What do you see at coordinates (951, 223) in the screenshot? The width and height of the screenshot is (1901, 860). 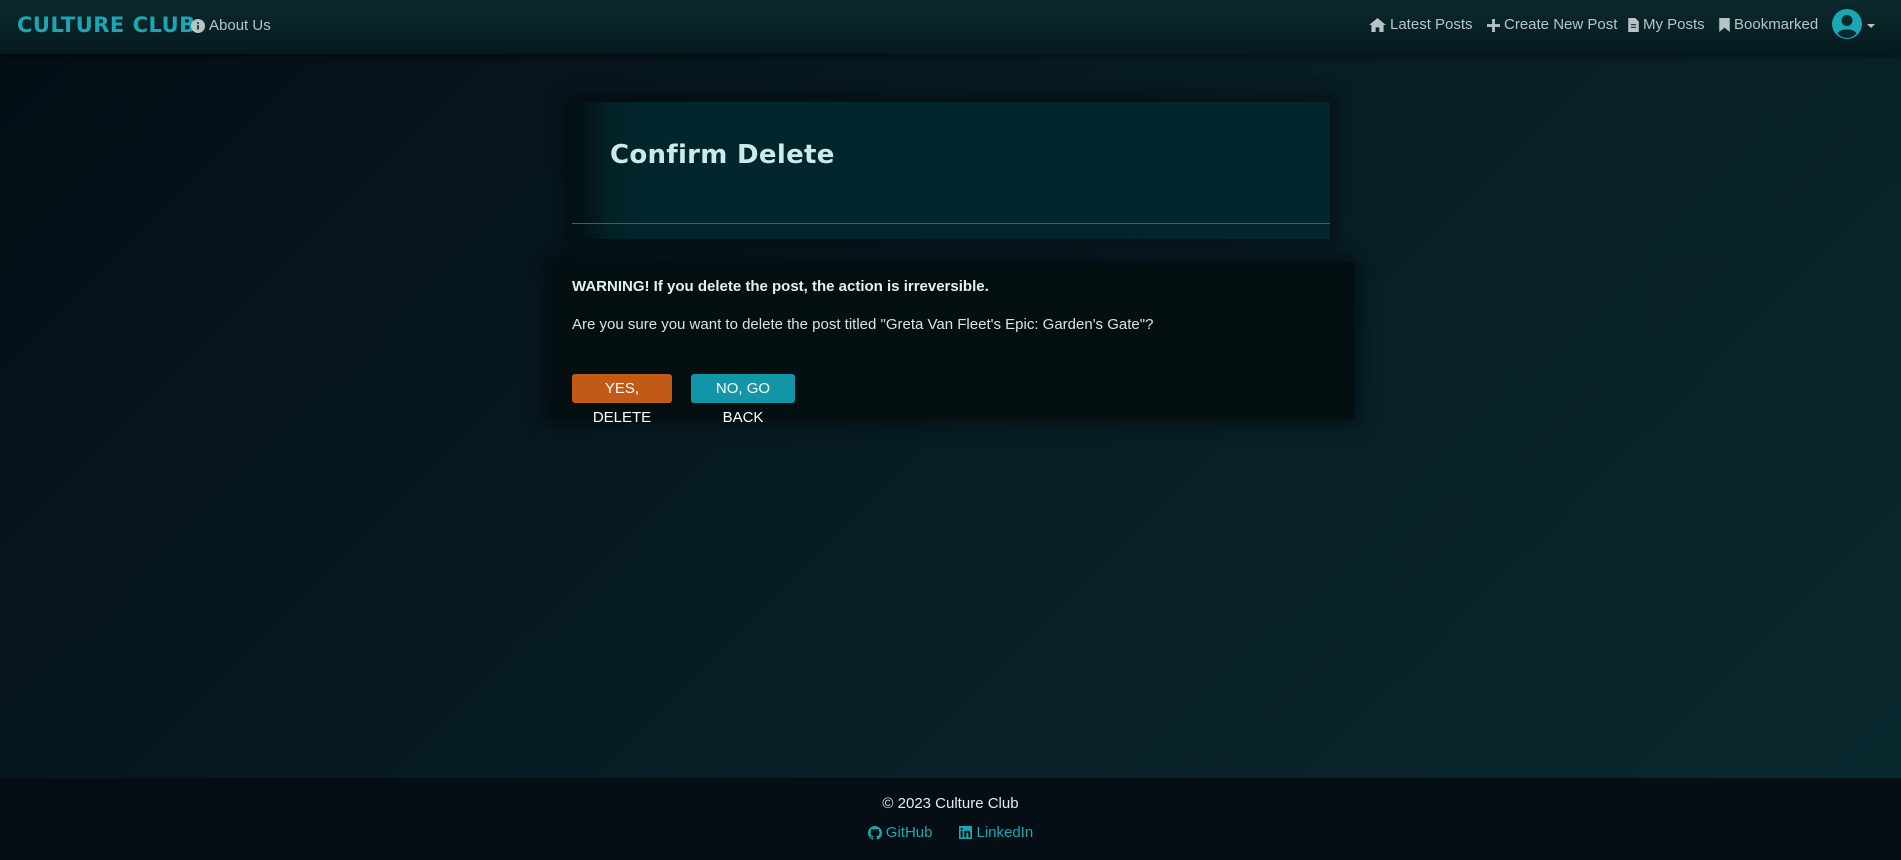 I see `header-divider` at bounding box center [951, 223].